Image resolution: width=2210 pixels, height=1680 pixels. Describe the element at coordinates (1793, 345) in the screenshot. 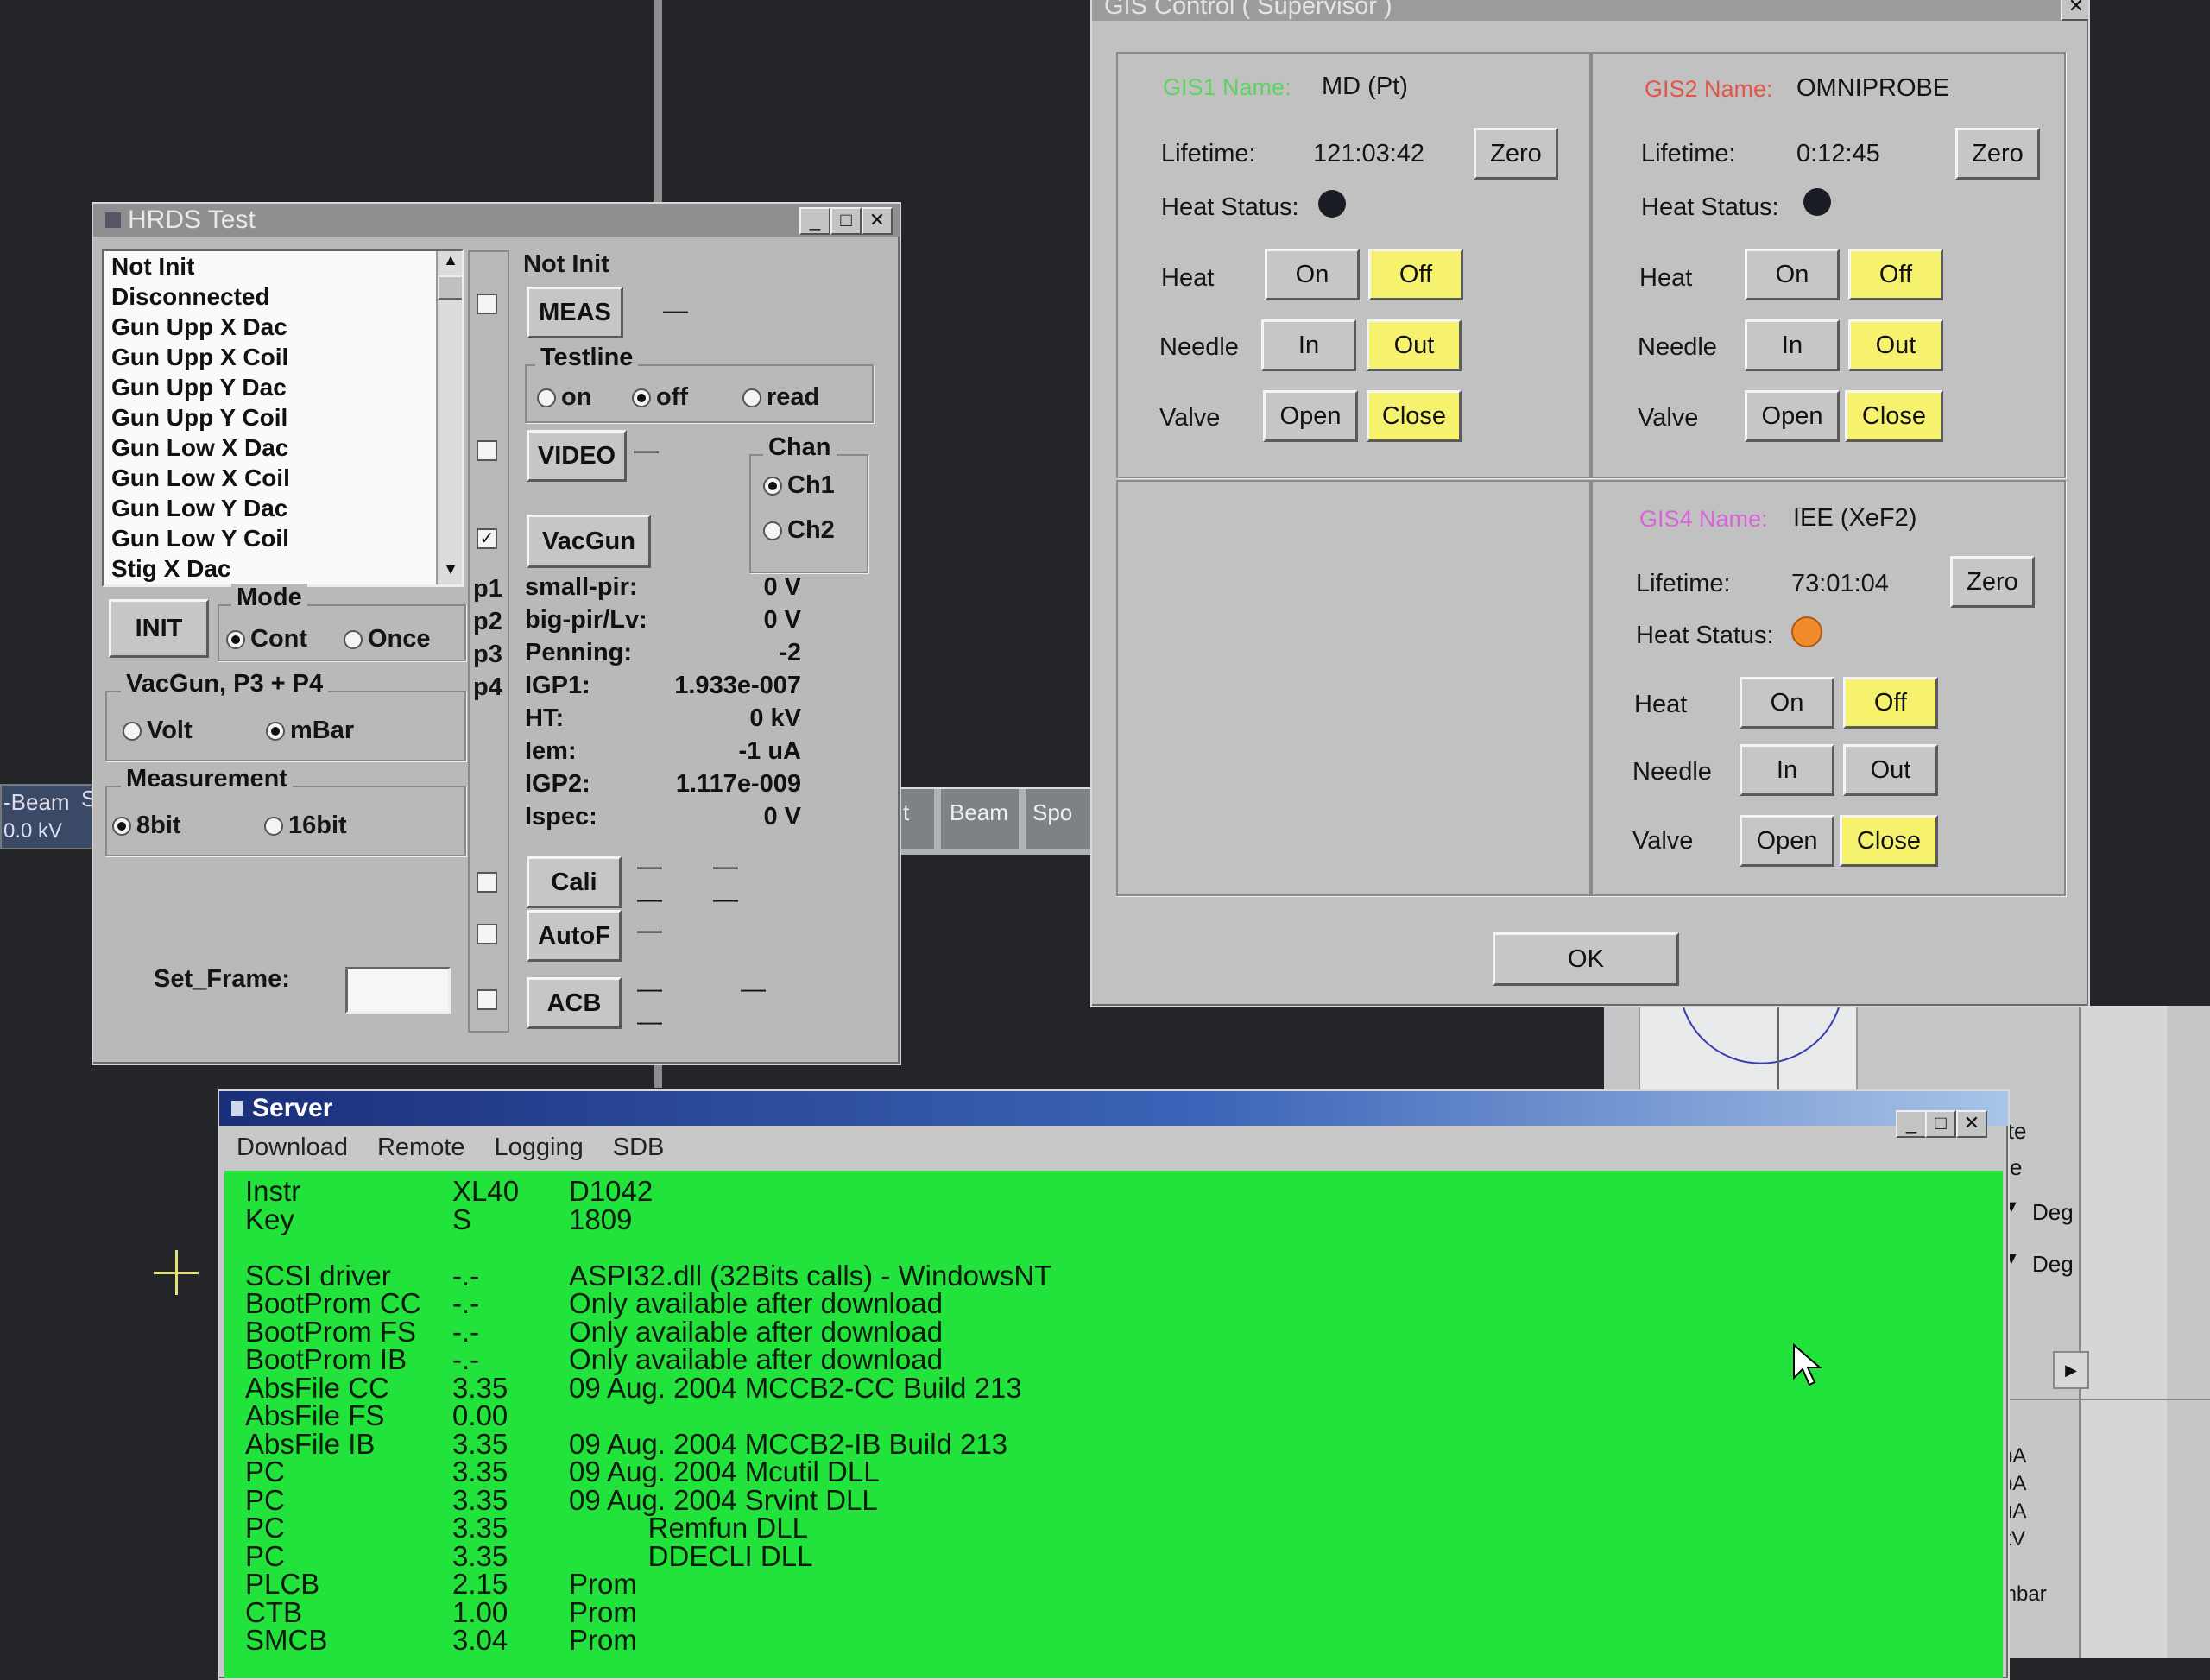

I see `gis2-needle-in-button: In` at that location.